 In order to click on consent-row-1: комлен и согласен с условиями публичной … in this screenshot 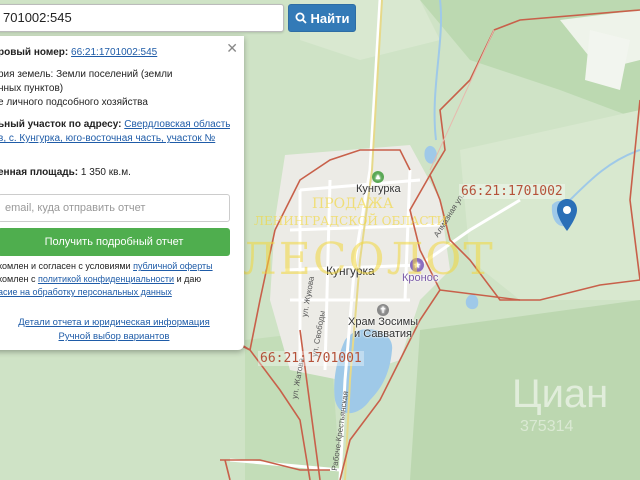, I will do `click(115, 266)`.